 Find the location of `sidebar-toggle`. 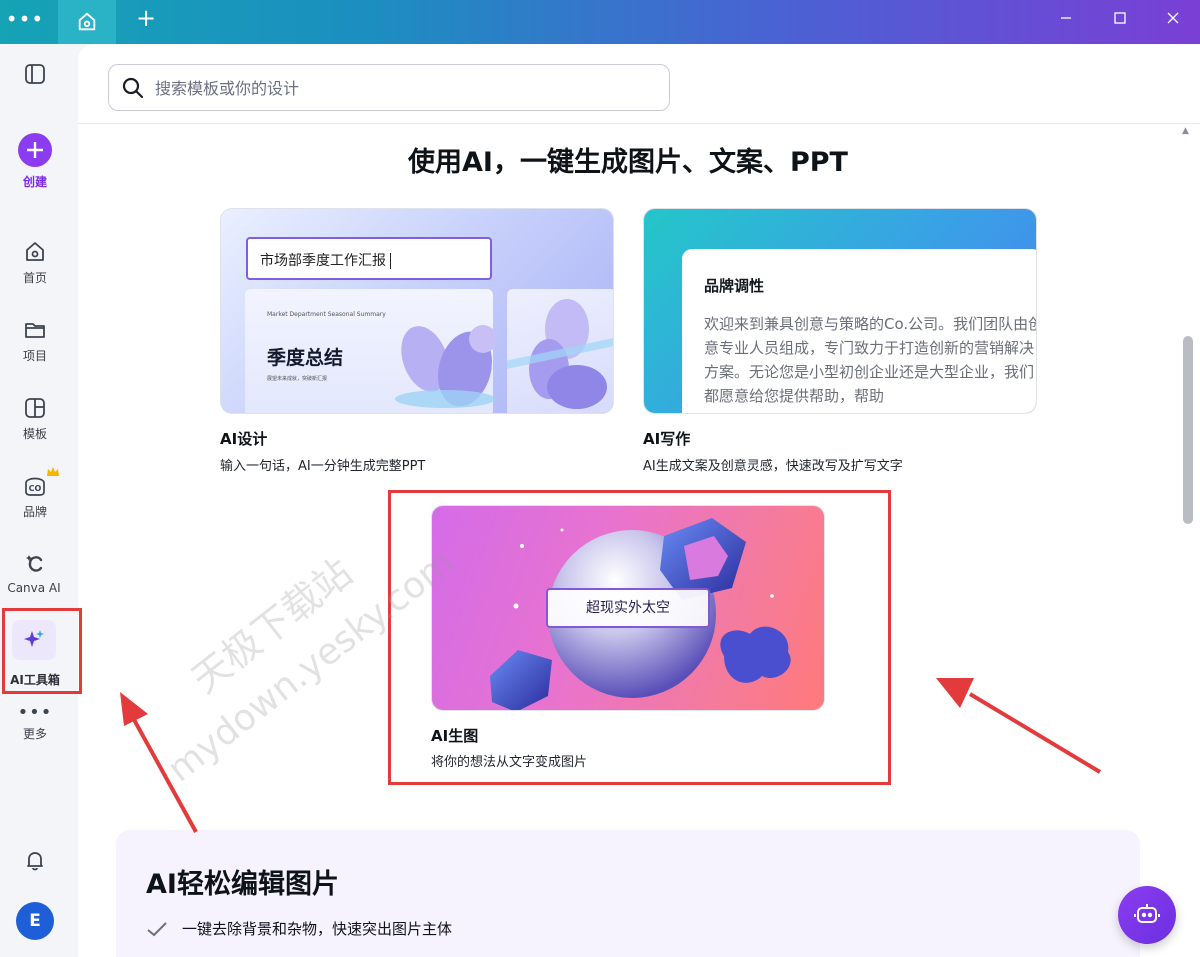

sidebar-toggle is located at coordinates (35, 74).